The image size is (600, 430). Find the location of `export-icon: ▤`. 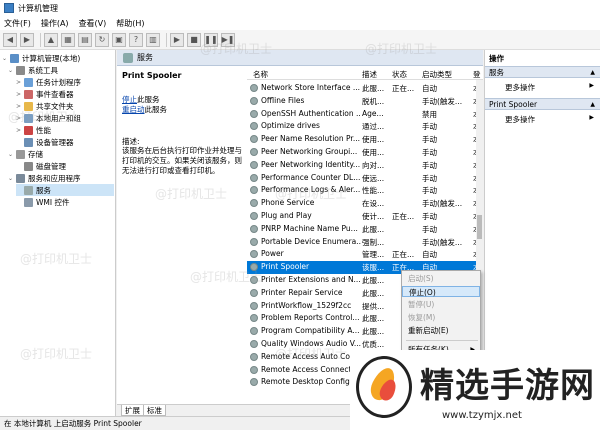

export-icon: ▤ is located at coordinates (85, 39).